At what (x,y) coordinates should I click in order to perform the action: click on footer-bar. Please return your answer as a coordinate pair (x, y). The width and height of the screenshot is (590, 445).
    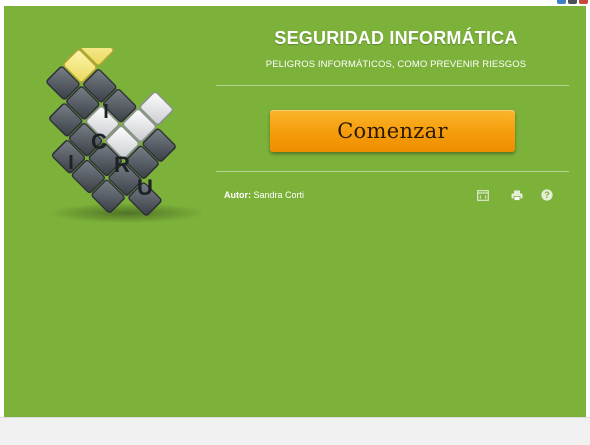
    Looking at the image, I should click on (295, 431).